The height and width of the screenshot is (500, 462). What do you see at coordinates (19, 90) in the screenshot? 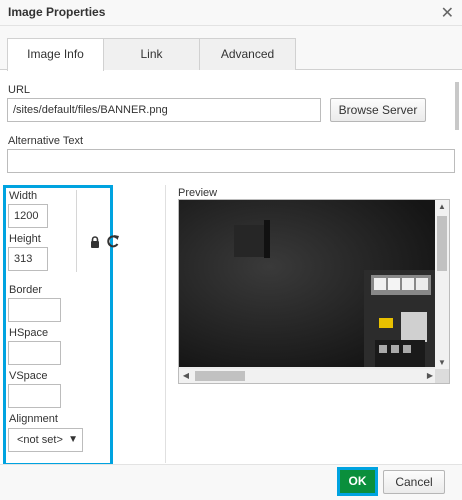
I see `url-label: URL` at bounding box center [19, 90].